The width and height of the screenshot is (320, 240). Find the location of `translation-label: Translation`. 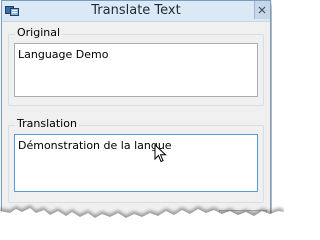

translation-label: Translation is located at coordinates (47, 123).